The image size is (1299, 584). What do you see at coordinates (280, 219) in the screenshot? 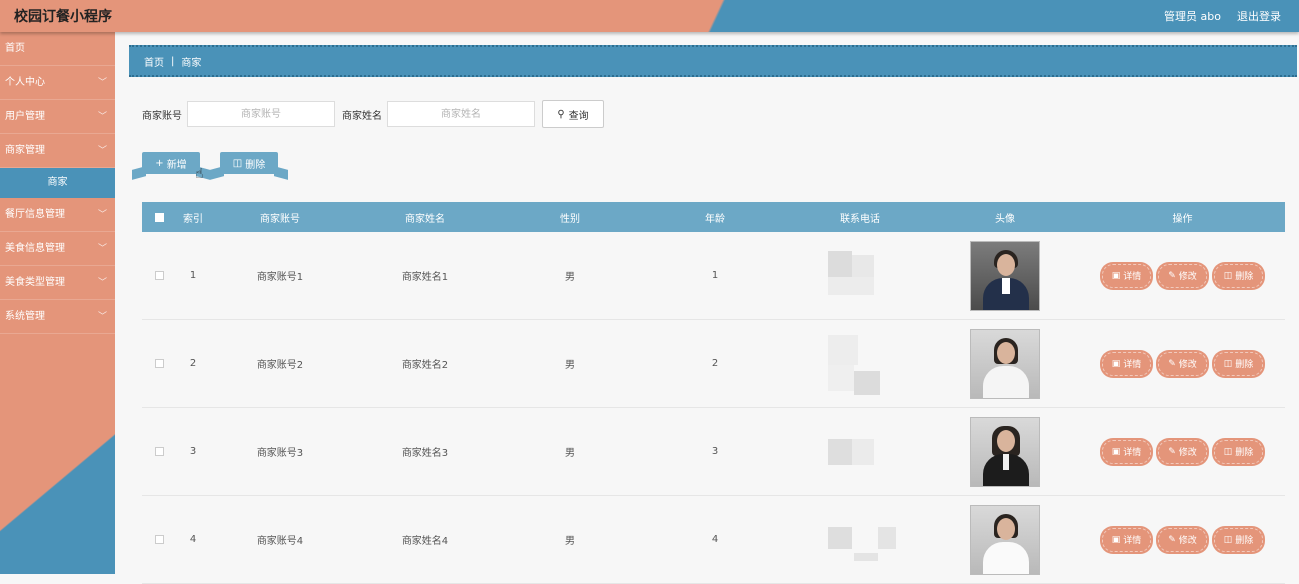
I see `col-account: 商家账号` at bounding box center [280, 219].